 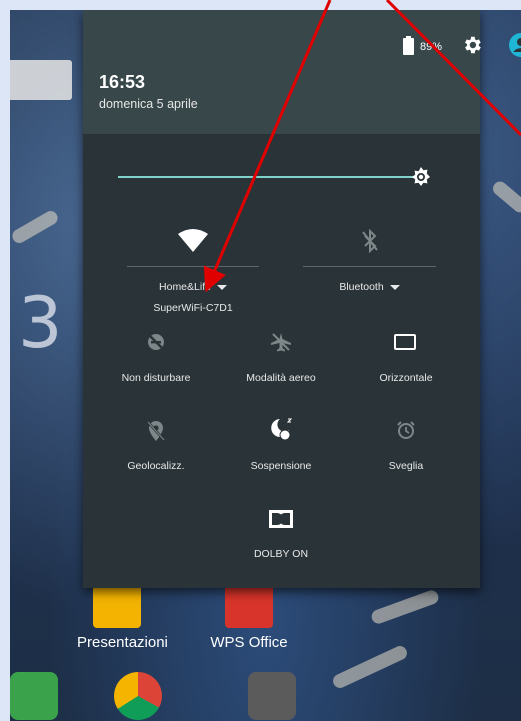 I want to click on clock-date: domenica 5 aprile, so click(x=148, y=104).